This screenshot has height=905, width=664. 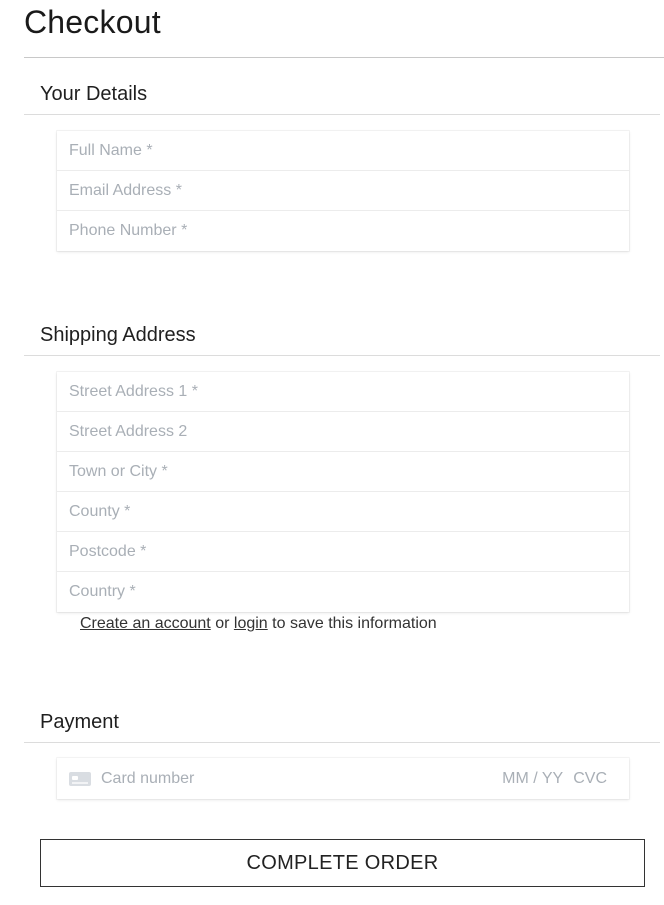 I want to click on login-link: login, so click(x=251, y=623).